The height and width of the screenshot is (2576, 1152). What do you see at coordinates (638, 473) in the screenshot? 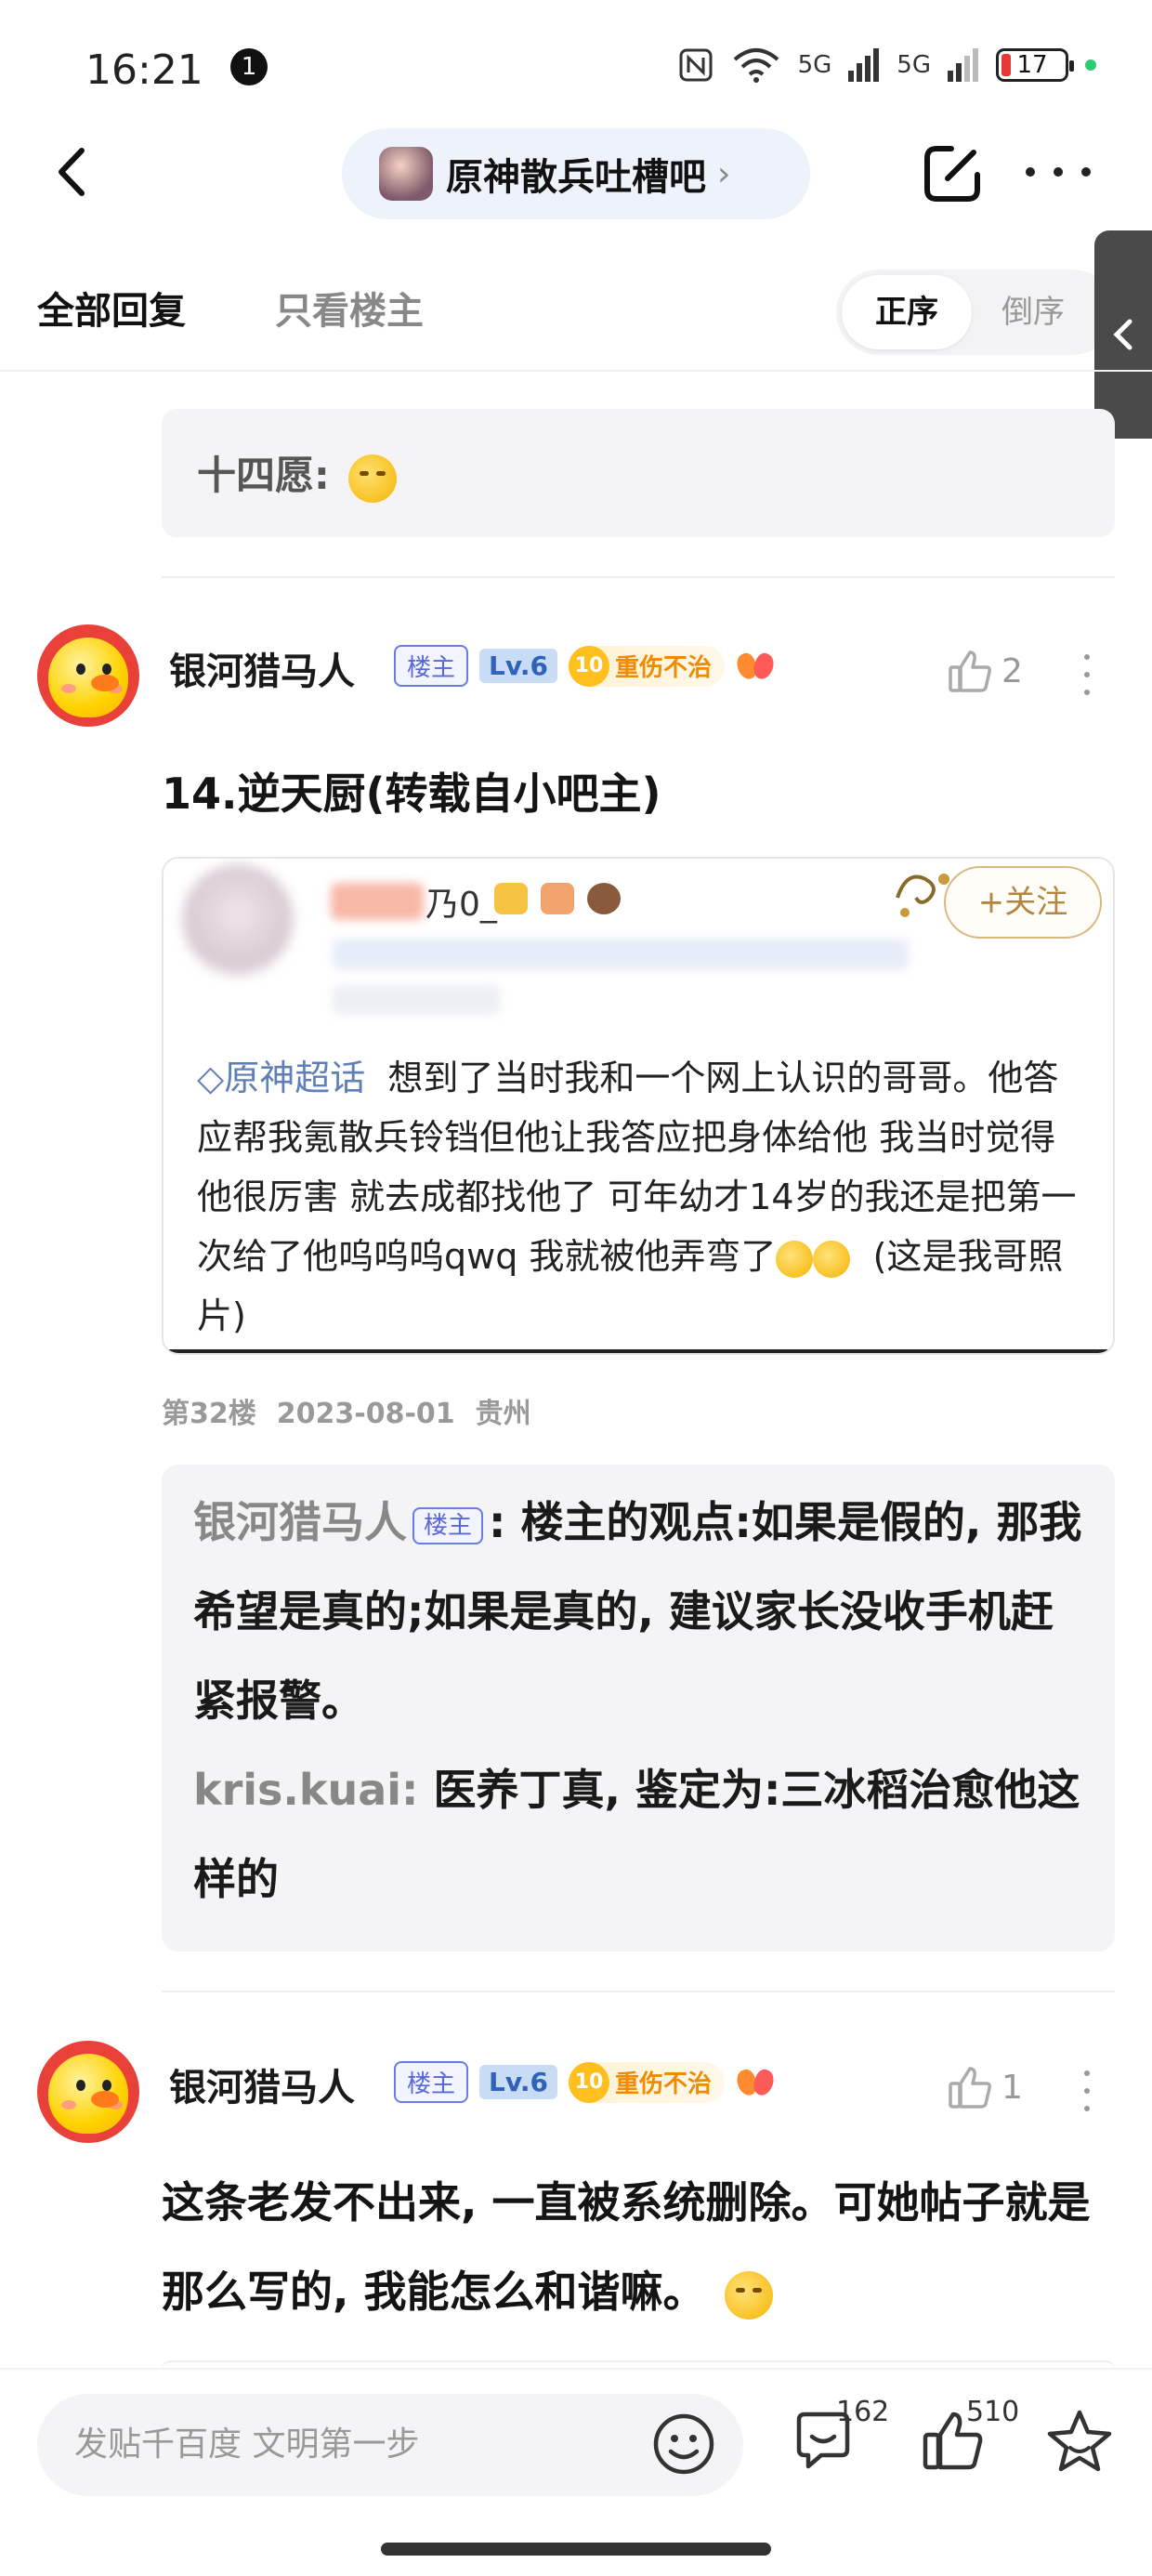
I see `quoted-text-box: 十四愿:` at bounding box center [638, 473].